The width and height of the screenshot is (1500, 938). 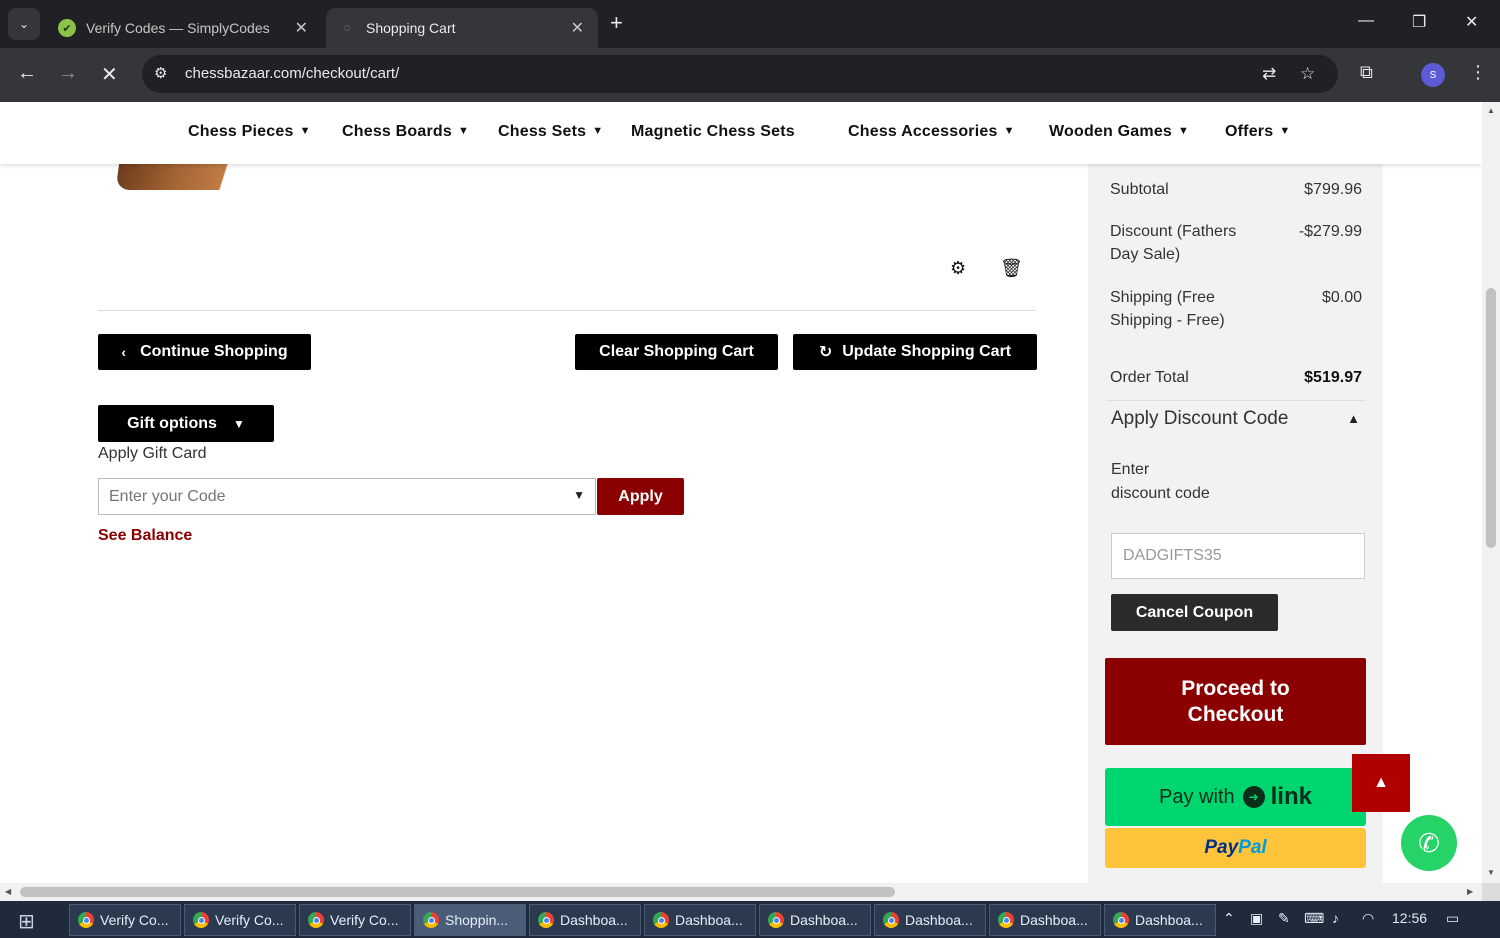 I want to click on tray-clock: 12:56, so click(x=1409, y=918).